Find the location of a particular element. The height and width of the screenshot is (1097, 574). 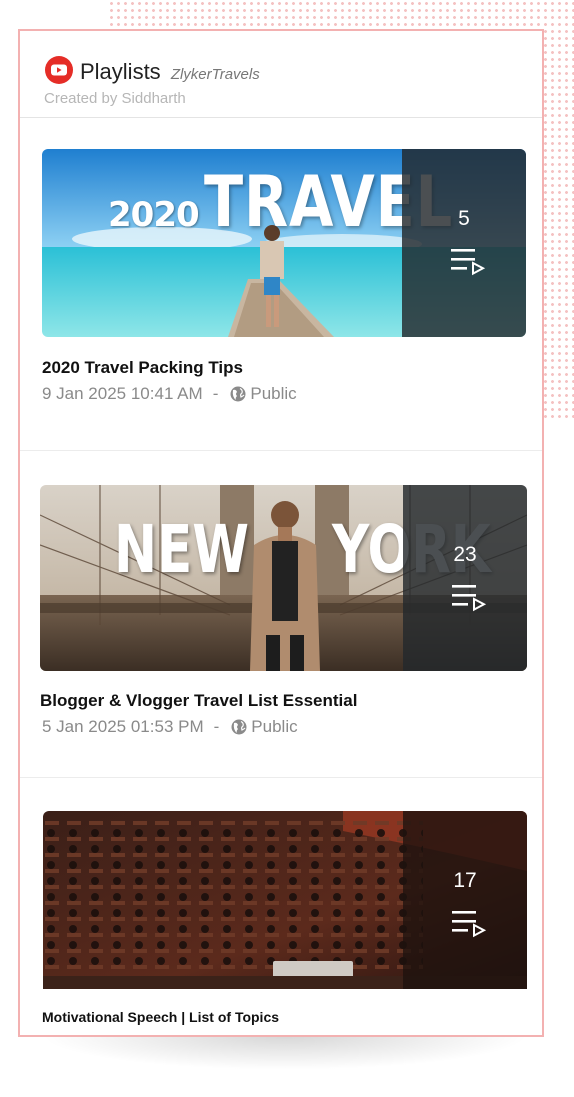

playlist-meta: 5 Jan 2025 01:53 PM - Public is located at coordinates (170, 727).